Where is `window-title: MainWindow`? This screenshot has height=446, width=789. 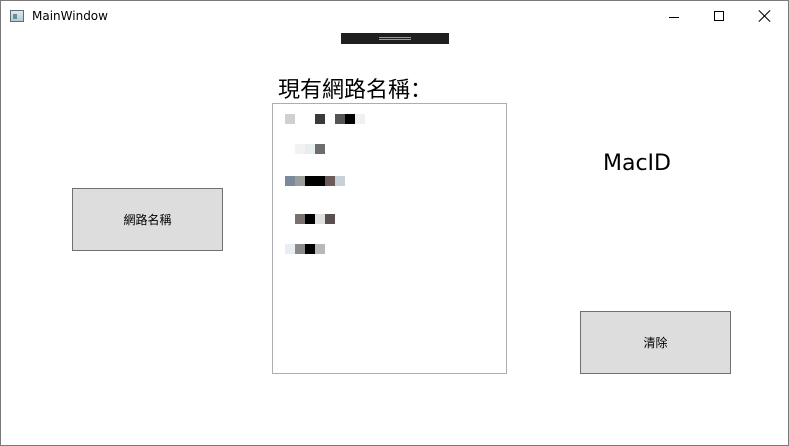
window-title: MainWindow is located at coordinates (70, 16).